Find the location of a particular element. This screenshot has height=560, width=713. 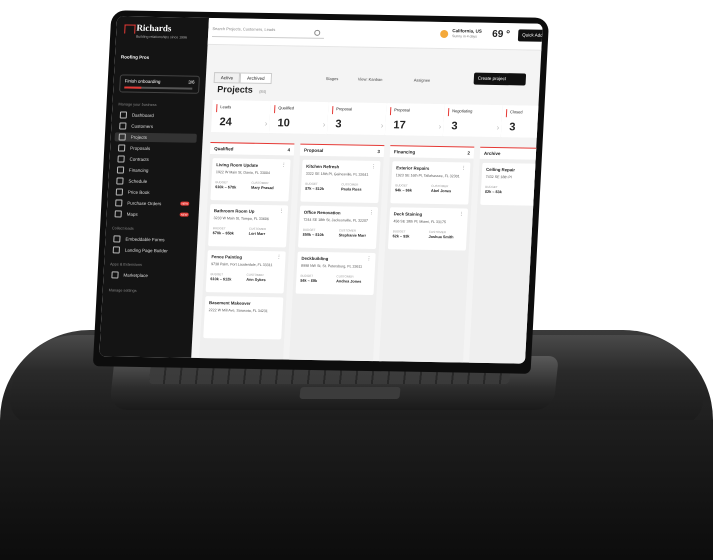

sidebar-item-schedule: Schedule is located at coordinates (153, 181).